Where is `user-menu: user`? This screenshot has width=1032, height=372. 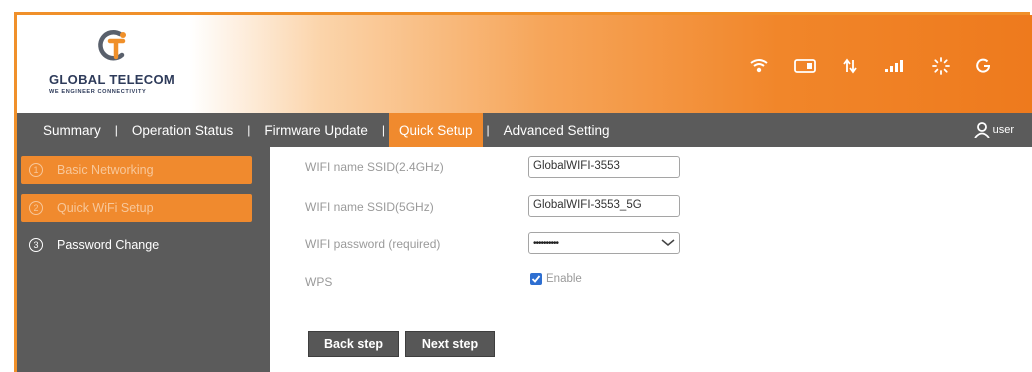
user-menu: user is located at coordinates (993, 130).